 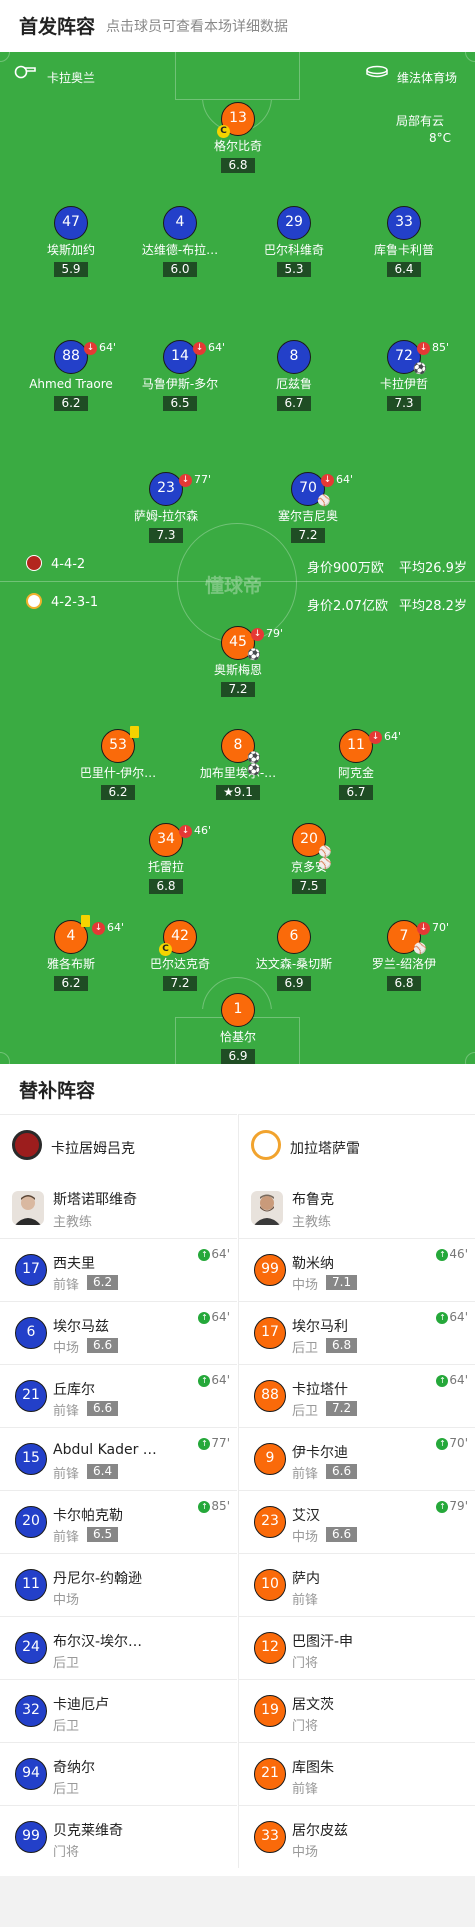 What do you see at coordinates (27, 1145) in the screenshot?
I see `home-team-logo` at bounding box center [27, 1145].